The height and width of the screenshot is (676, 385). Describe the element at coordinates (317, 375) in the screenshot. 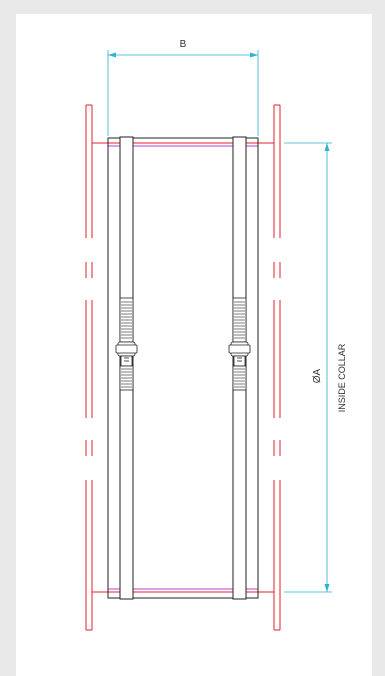

I see `dimension-a-label: ØA` at that location.